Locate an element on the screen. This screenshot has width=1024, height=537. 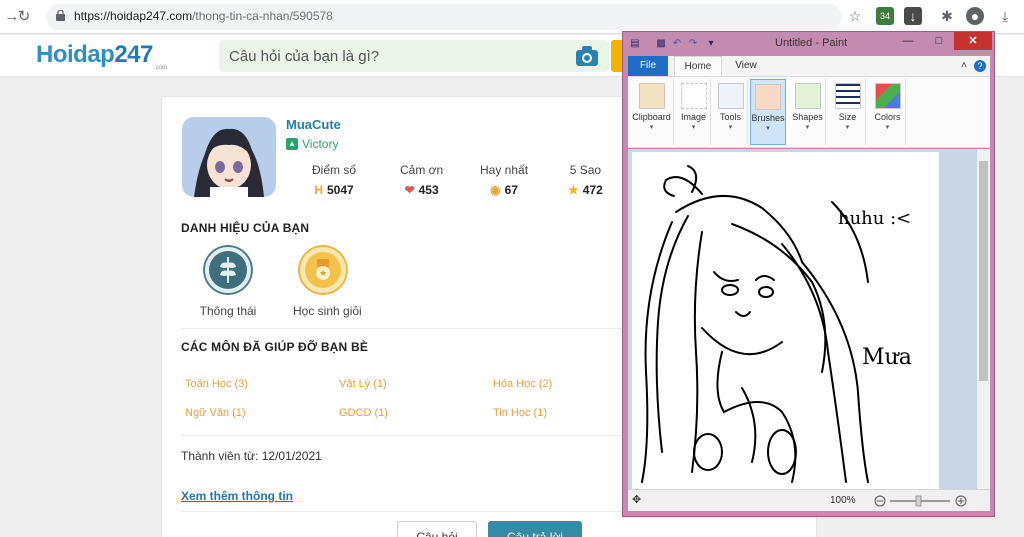
badge-hoc-sinh-gioi: ★ Học sinh giỏi is located at coordinates (327, 281).